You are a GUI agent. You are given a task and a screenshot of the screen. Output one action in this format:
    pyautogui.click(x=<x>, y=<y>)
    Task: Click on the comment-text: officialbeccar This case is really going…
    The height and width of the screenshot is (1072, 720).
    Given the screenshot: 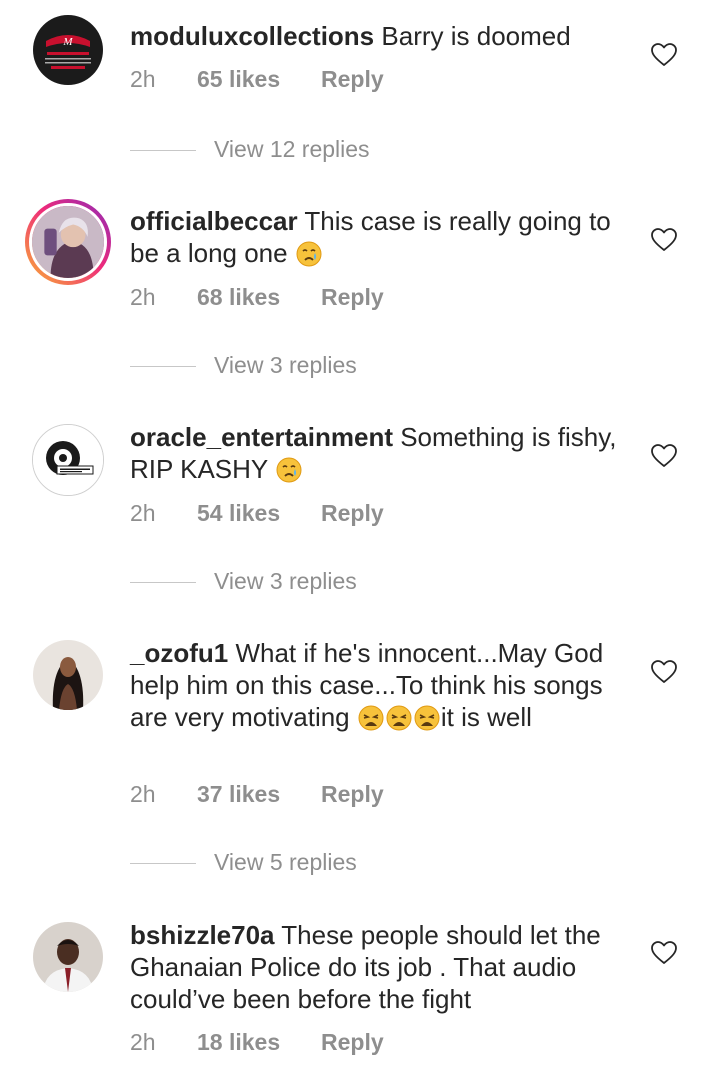 What is the action you would take?
    pyautogui.click(x=380, y=237)
    